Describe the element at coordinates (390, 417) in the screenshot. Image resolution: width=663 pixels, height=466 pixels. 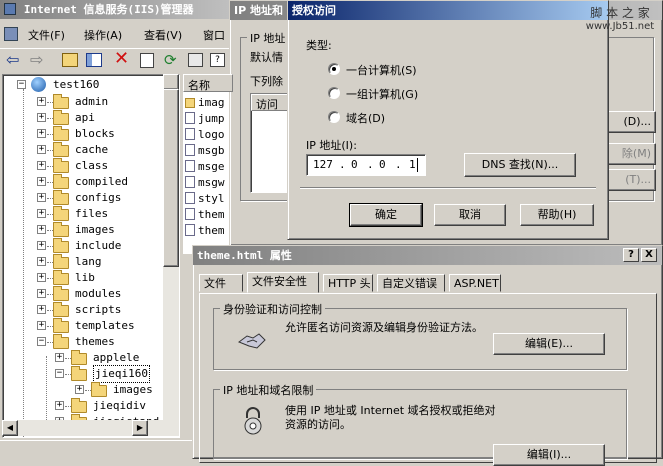
I see `ip-restriction-description: 使用 IP 地址或 Internet 域名授权或拒绝对资源的访问。` at that location.